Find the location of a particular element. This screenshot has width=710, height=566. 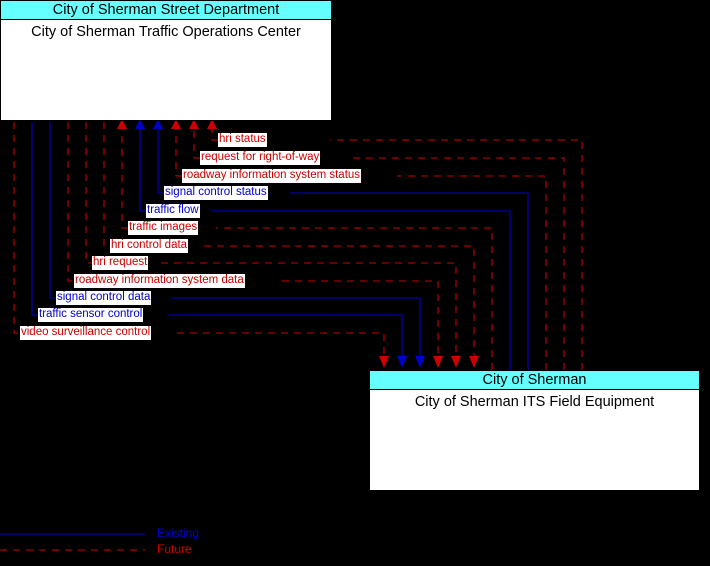

flow-label-video-surveillance-control: video surveillance control is located at coordinates (86, 333).